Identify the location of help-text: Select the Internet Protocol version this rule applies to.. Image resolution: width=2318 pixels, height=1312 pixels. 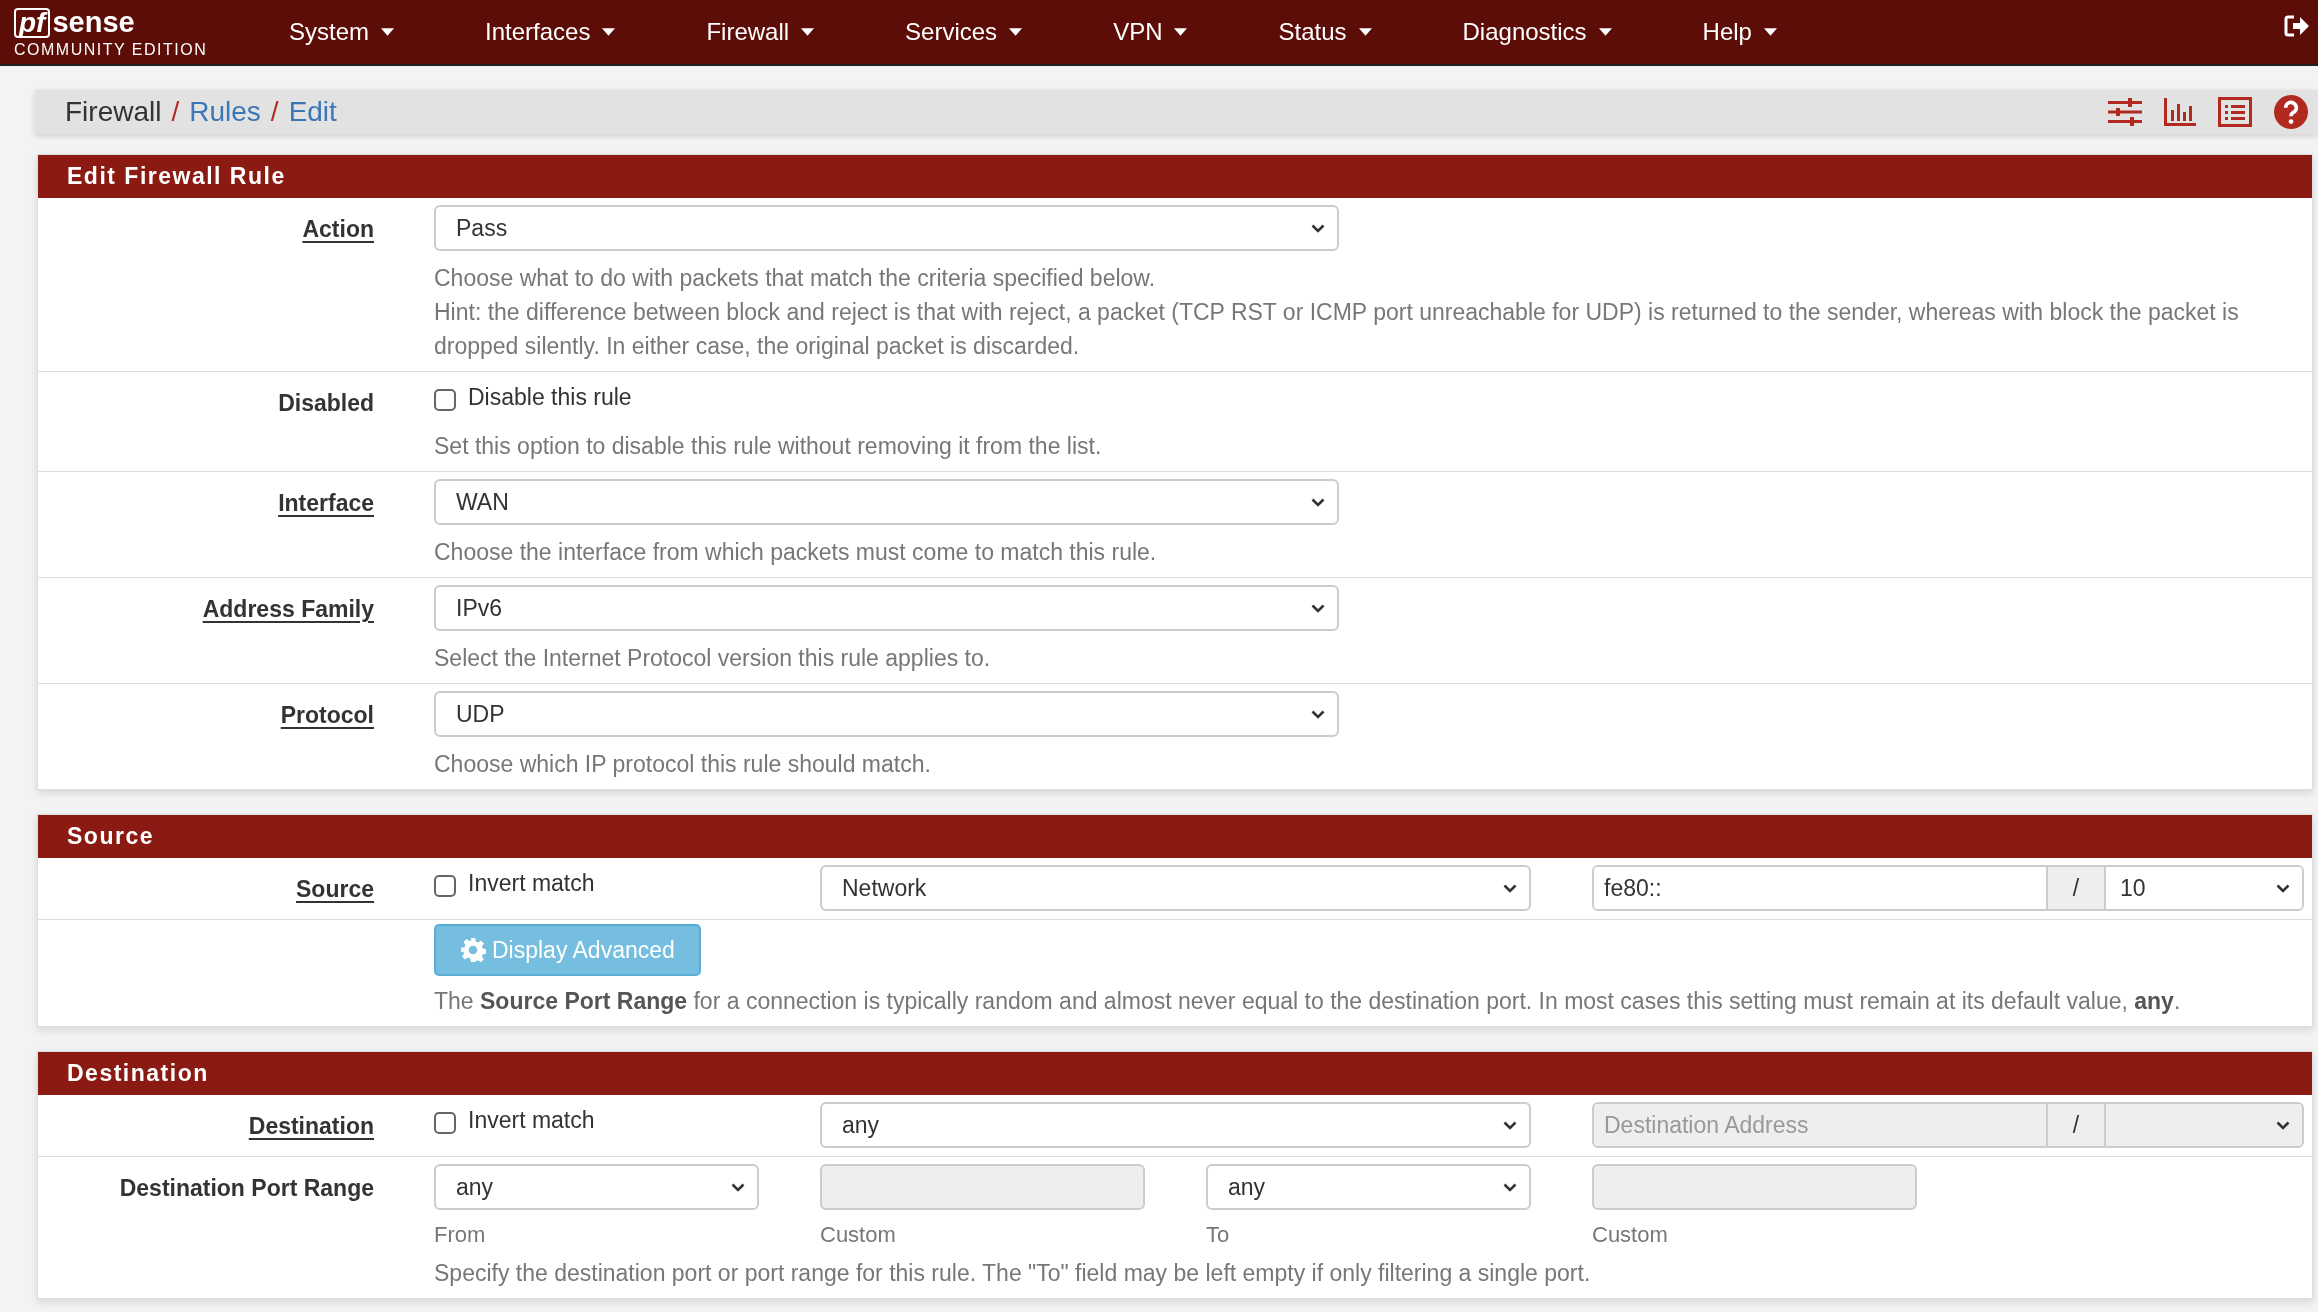
(713, 658).